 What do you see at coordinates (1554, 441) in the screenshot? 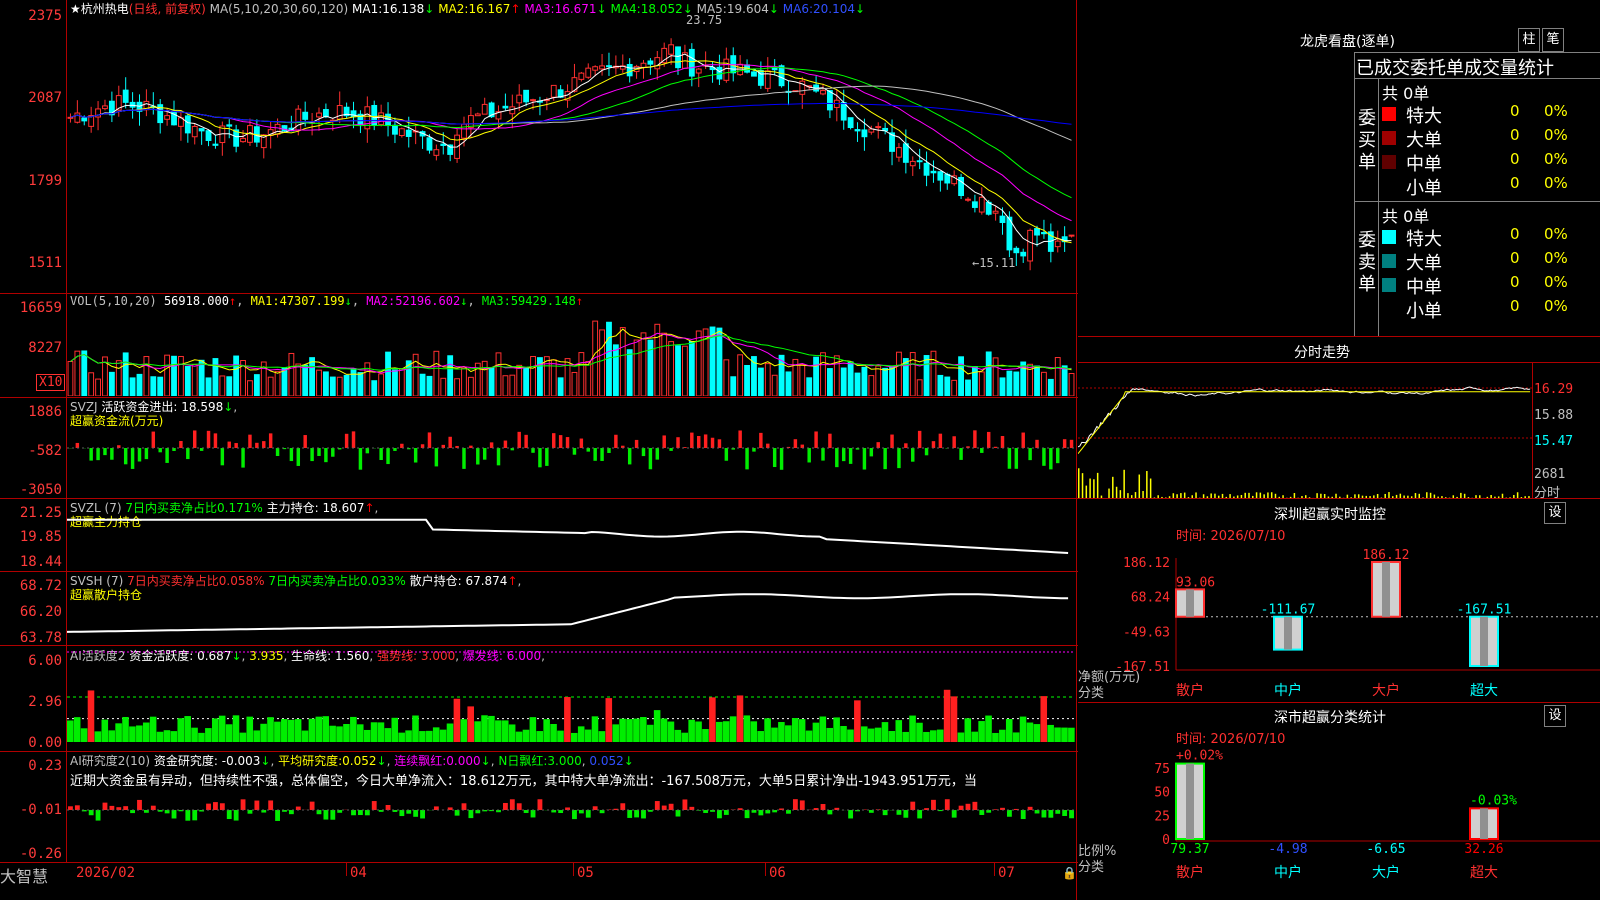
I see `intraday-axis-label: 15.47` at bounding box center [1554, 441].